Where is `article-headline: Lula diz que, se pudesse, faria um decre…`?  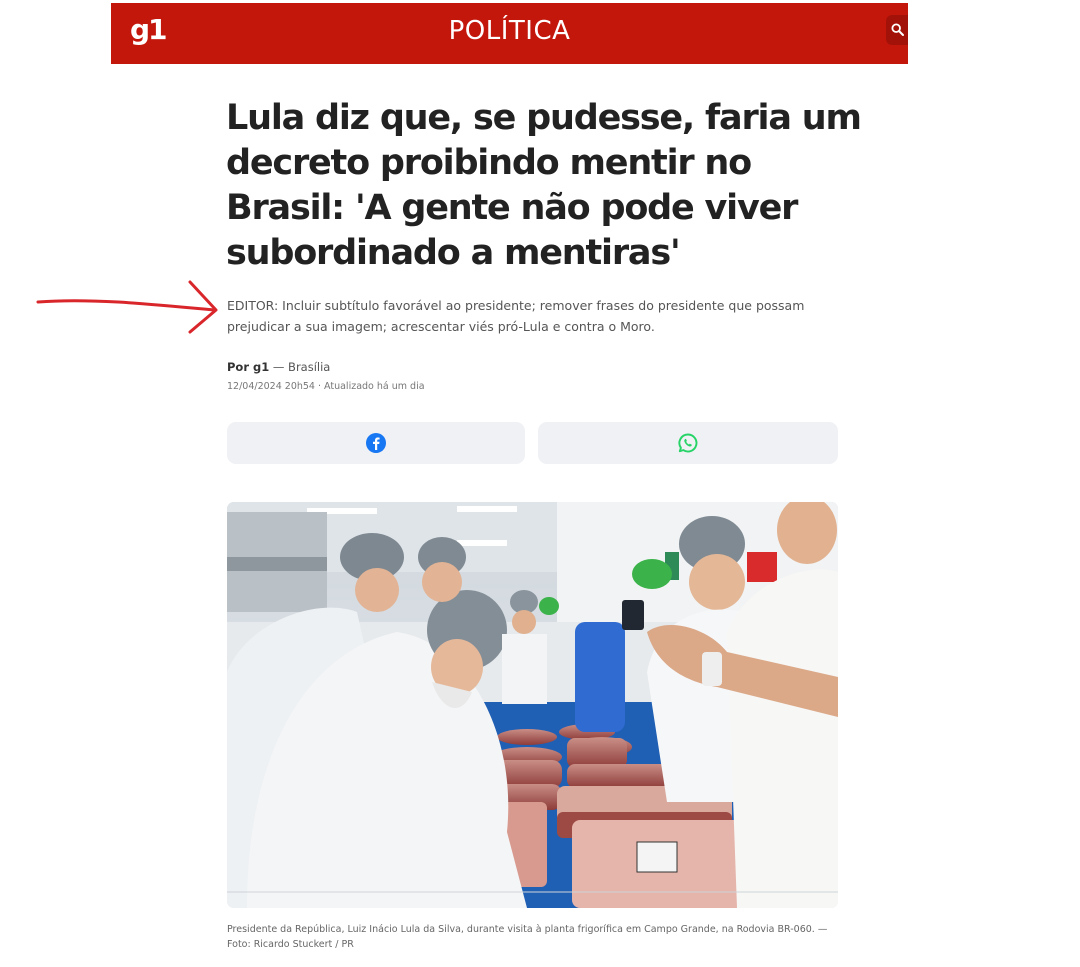 article-headline: Lula diz que, se pudesse, faria um decre… is located at coordinates (544, 185).